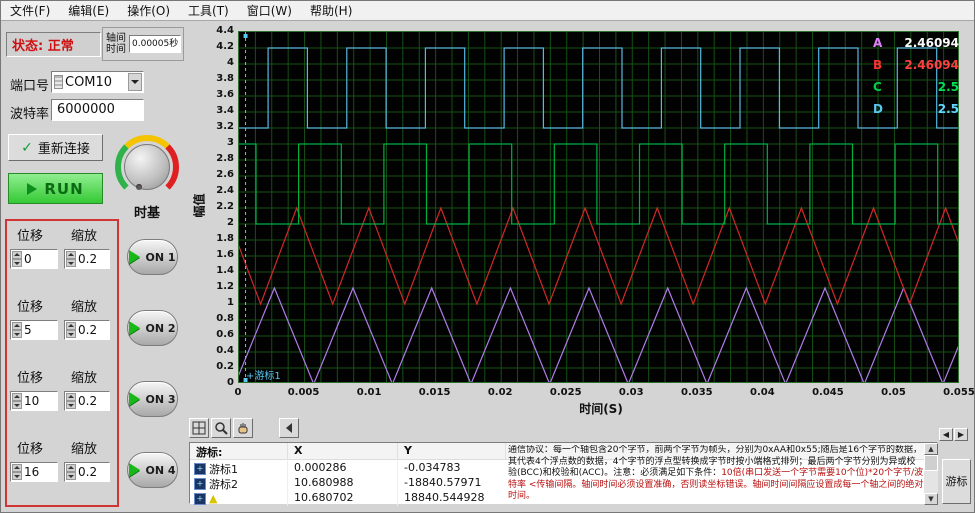 The height and width of the screenshot is (513, 975). What do you see at coordinates (225, 190) in the screenshot?
I see `y-tick-label: 2.4` at bounding box center [225, 190].